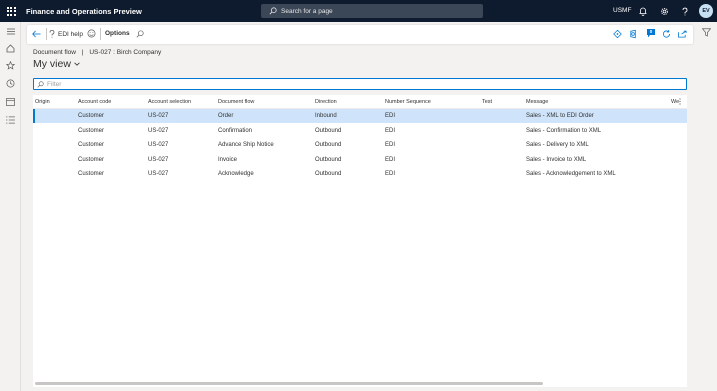  I want to click on open-in-new-window-icon, so click(682, 35).